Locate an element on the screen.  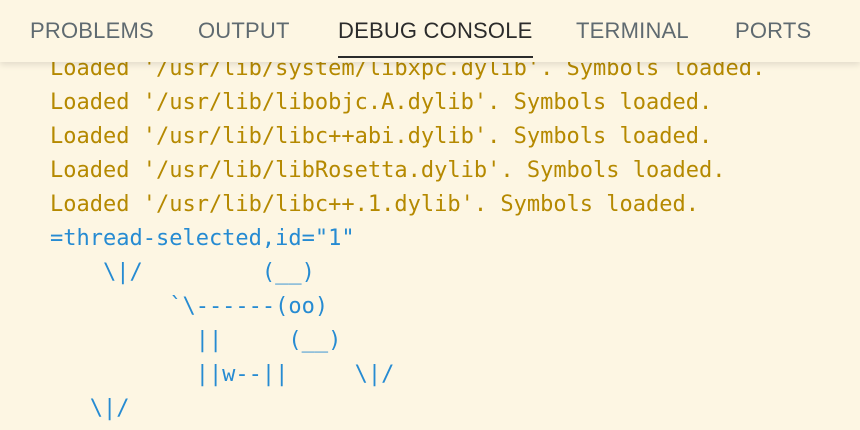
console-ascii-art-line: \|/ (__) is located at coordinates (182, 272).